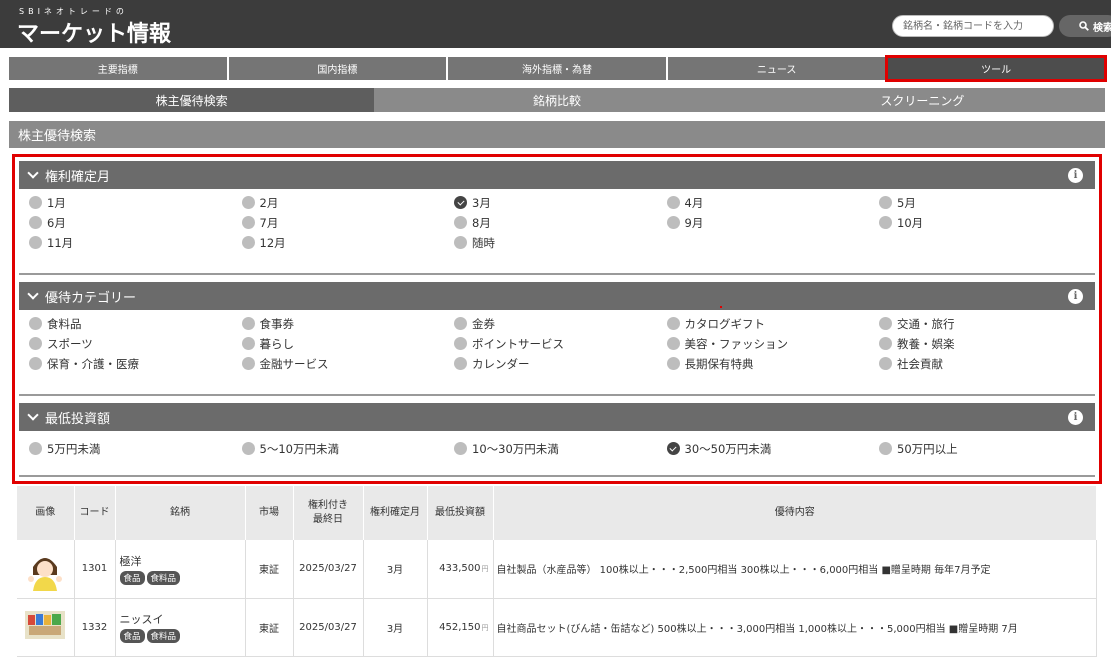 The width and height of the screenshot is (1111, 664). What do you see at coordinates (973, 26) in the screenshot?
I see `search-input` at bounding box center [973, 26].